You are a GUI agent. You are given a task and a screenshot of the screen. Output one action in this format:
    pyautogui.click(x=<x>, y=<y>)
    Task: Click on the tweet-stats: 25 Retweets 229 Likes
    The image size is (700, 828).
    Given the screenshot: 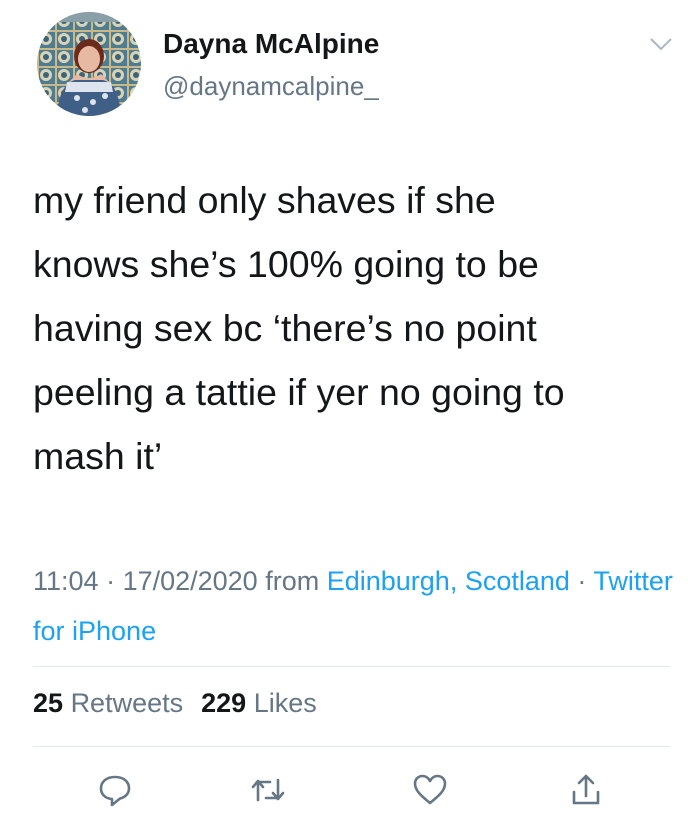 What is the action you would take?
    pyautogui.click(x=175, y=703)
    